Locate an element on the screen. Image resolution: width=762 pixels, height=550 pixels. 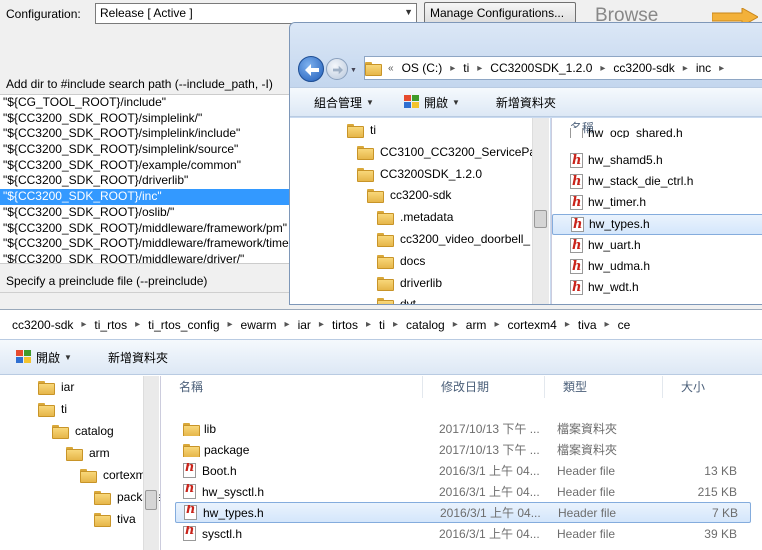
history-dropdown-icon: ▼ is located at coordinates (353, 70).